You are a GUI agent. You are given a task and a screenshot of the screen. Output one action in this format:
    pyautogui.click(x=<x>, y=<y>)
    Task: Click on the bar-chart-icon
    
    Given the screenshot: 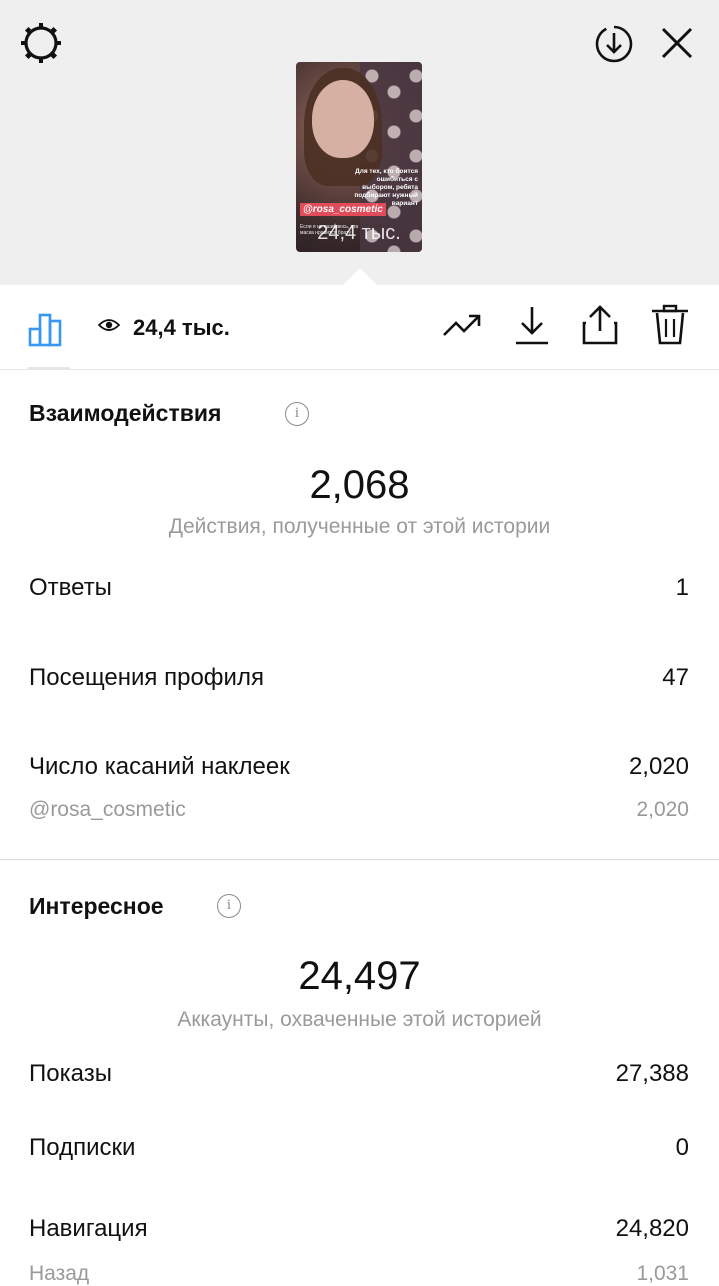 What is the action you would take?
    pyautogui.click(x=48, y=327)
    